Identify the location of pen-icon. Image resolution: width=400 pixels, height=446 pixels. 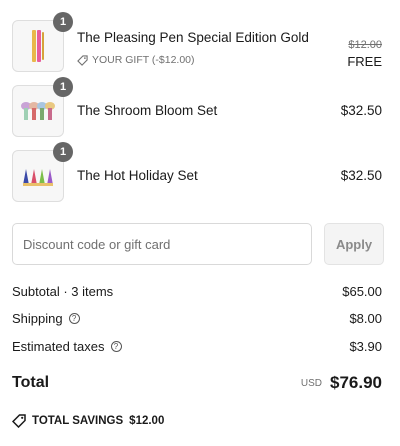
(38, 46).